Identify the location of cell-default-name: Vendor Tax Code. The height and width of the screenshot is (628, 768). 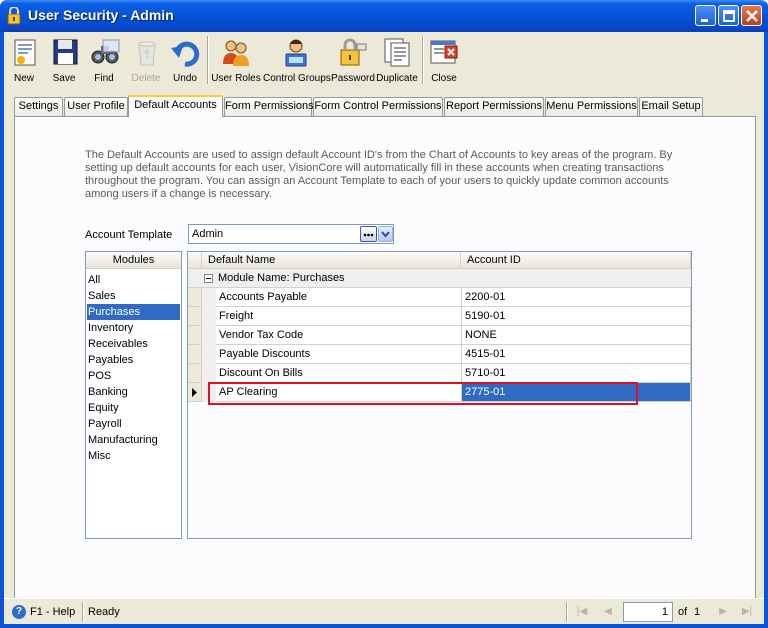
(339, 335).